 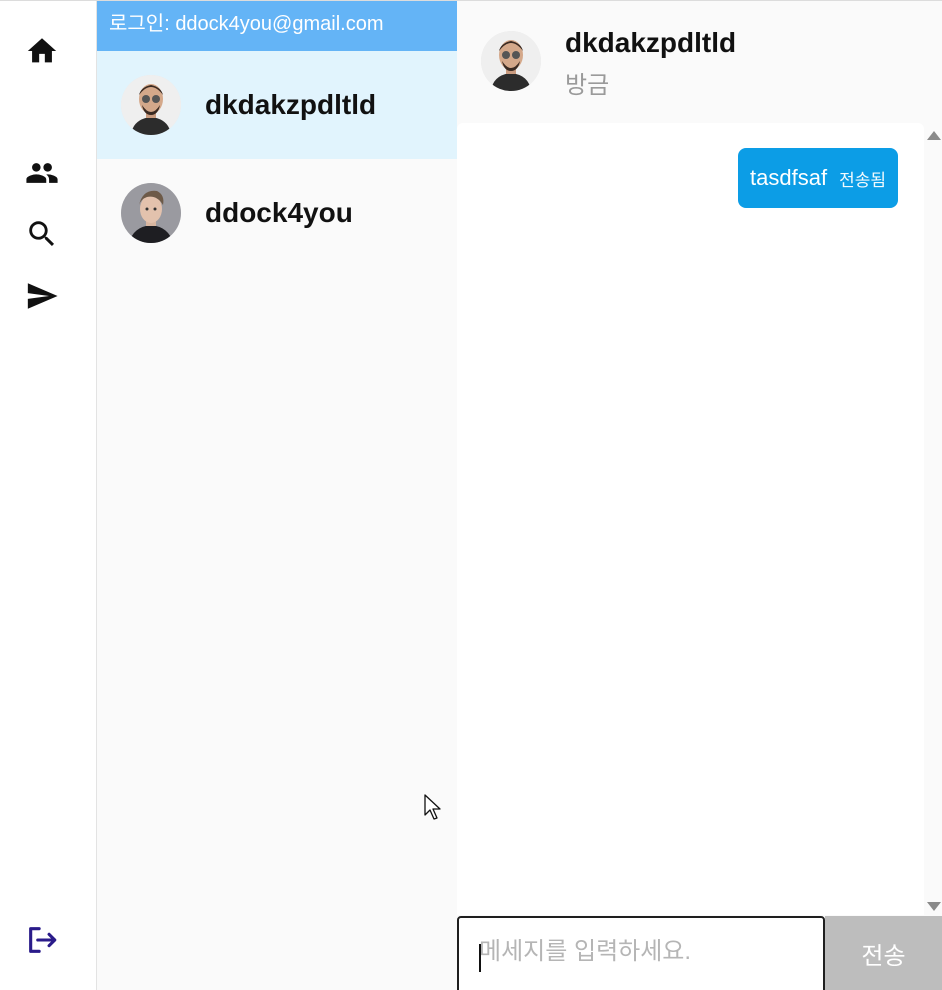 I want to click on login-status-bar: 로그인: ddock4you@gmail.com, so click(x=277, y=26).